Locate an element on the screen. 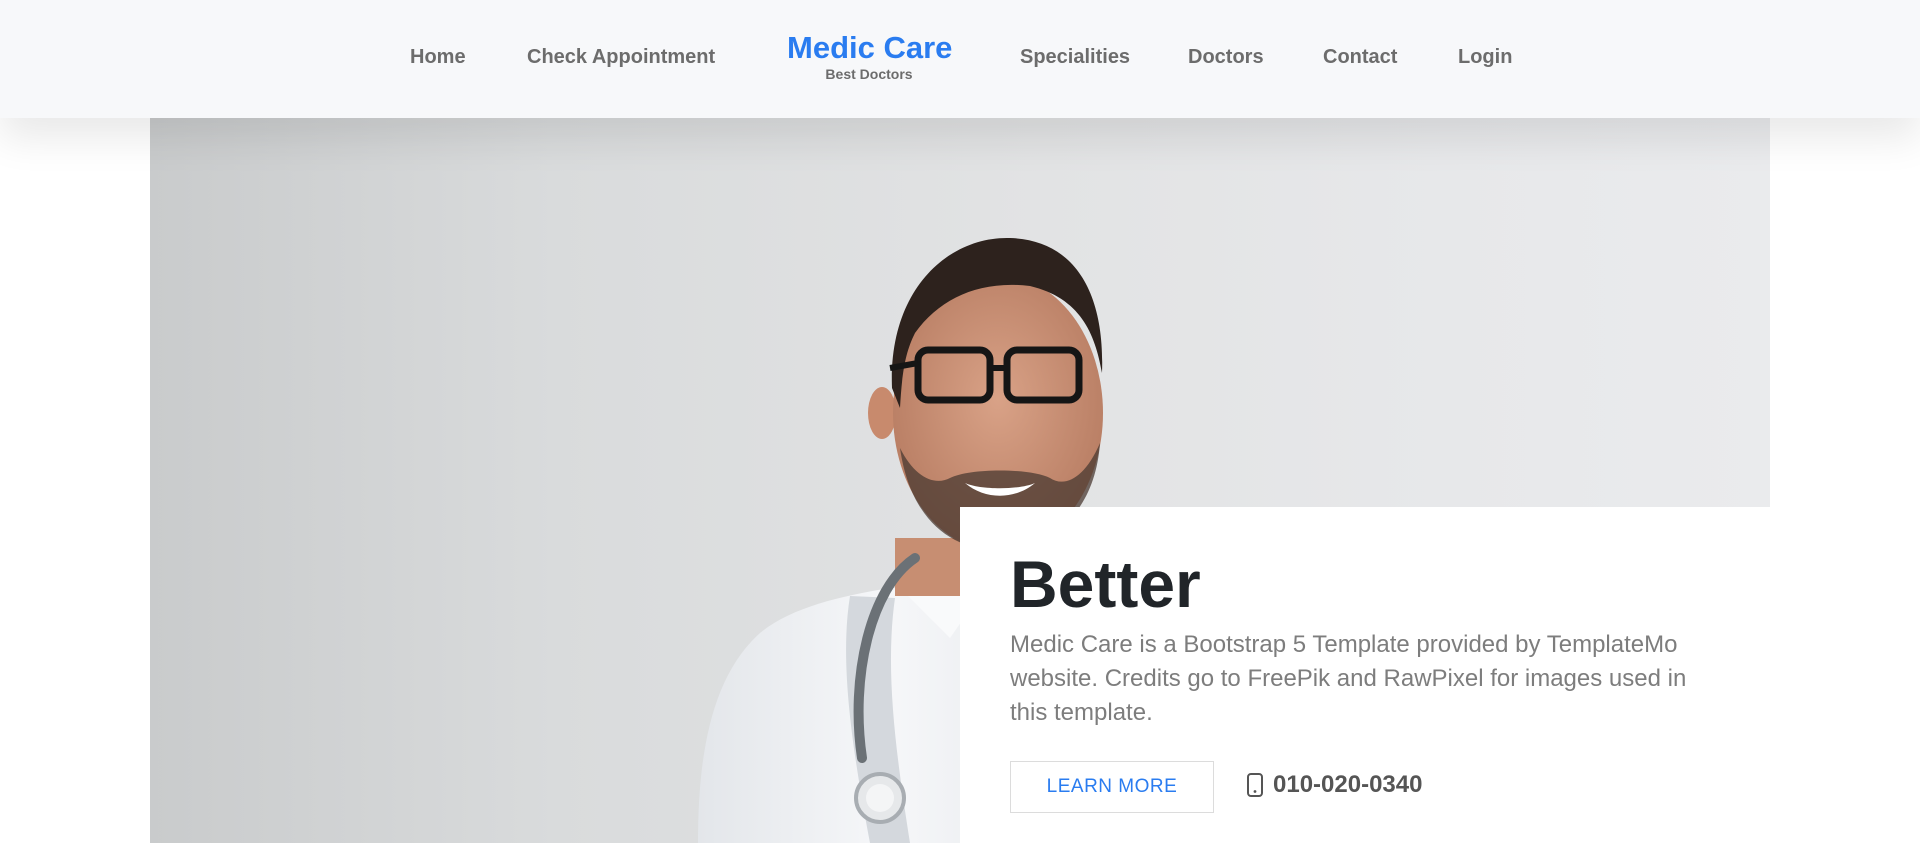 This screenshot has width=1920, height=867. nav-link-doctors: Doctors is located at coordinates (1226, 57).